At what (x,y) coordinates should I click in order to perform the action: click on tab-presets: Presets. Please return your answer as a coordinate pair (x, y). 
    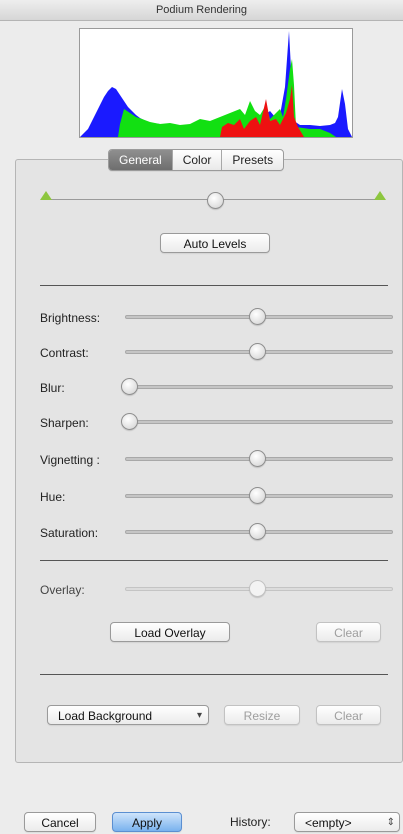
    Looking at the image, I should click on (252, 160).